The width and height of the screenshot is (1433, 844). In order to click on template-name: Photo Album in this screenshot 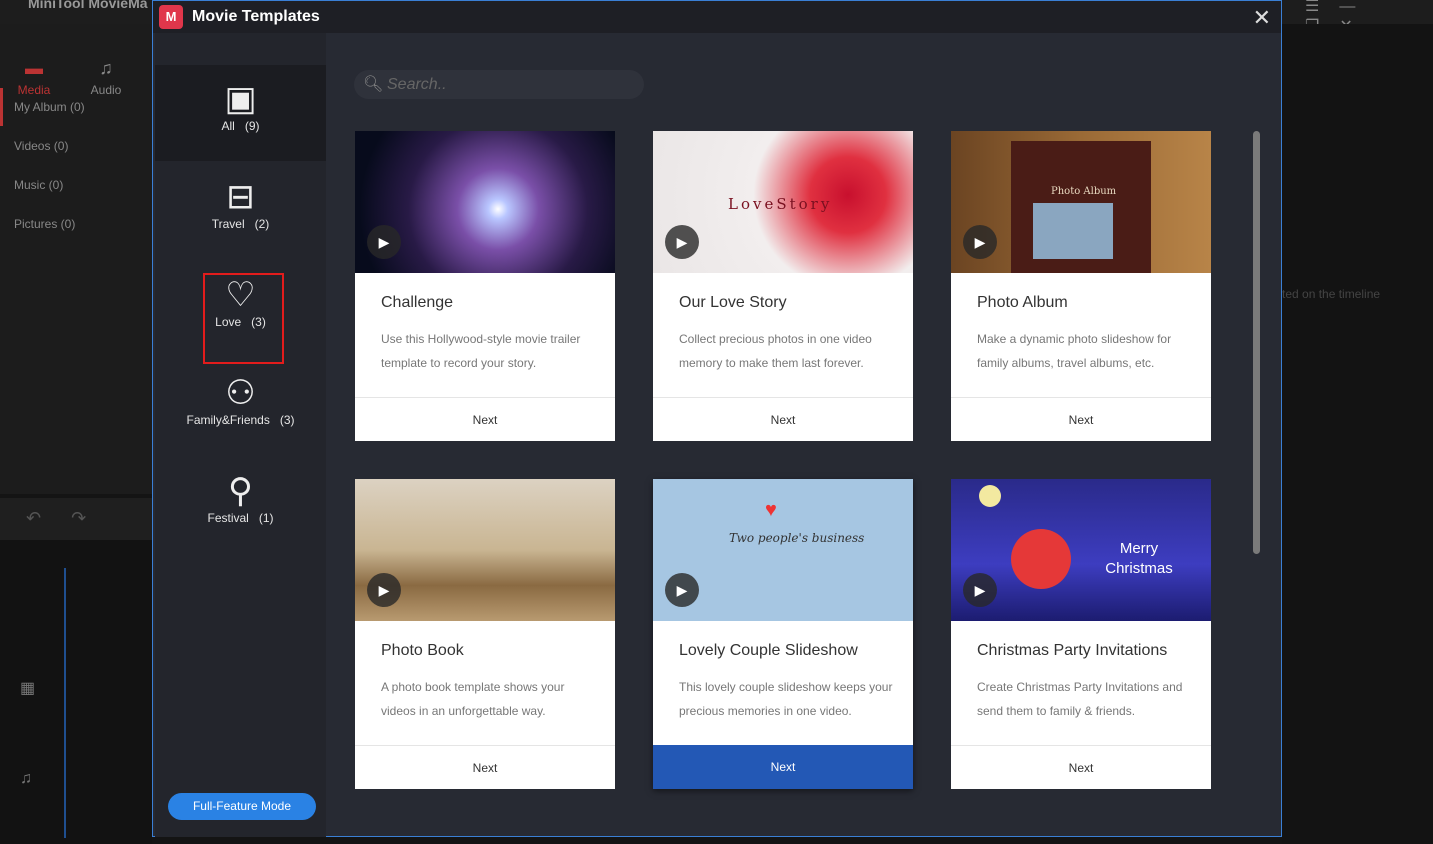, I will do `click(1022, 302)`.